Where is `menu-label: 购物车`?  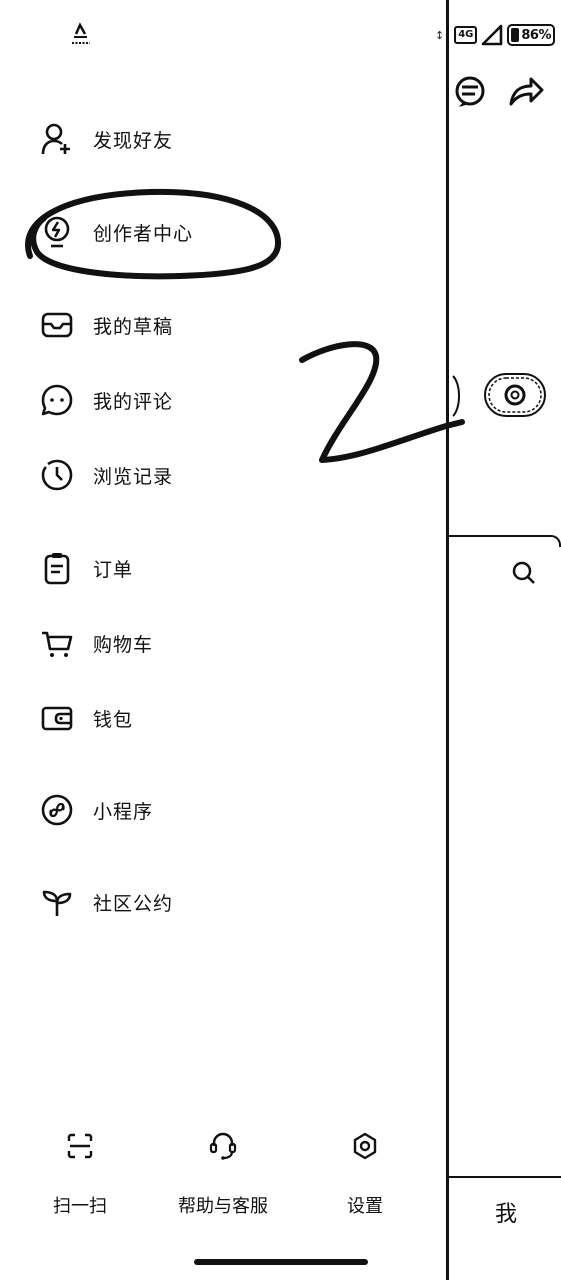
menu-label: 购物车 is located at coordinates (123, 644).